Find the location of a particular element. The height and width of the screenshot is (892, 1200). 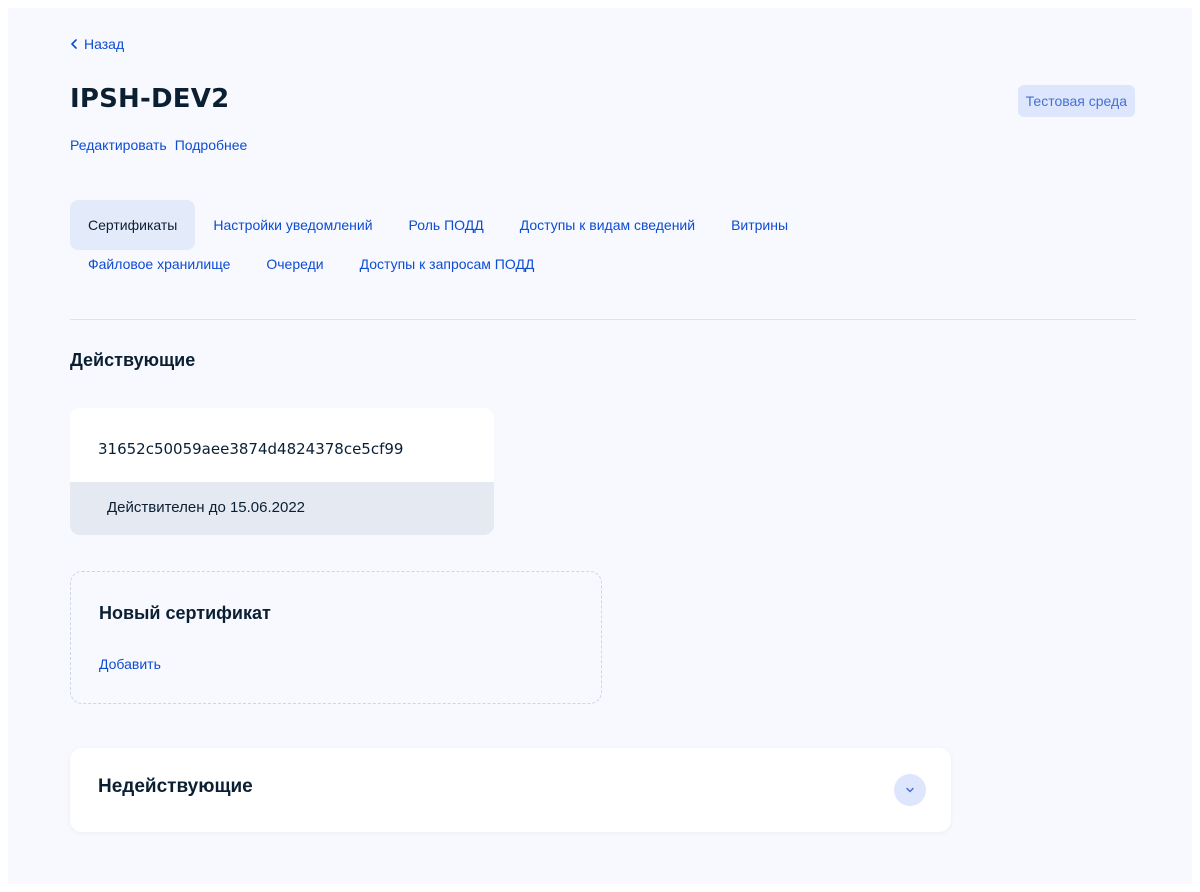

back-link: Назад is located at coordinates (97, 44).